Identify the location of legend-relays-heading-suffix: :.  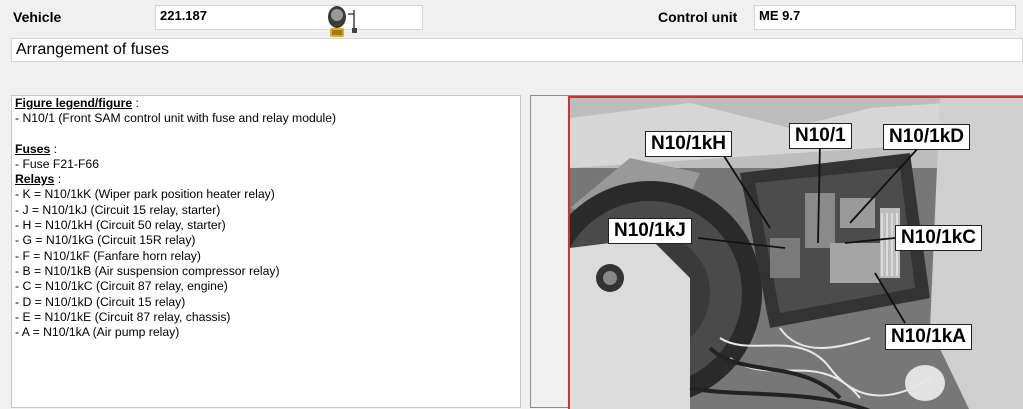
(58, 179).